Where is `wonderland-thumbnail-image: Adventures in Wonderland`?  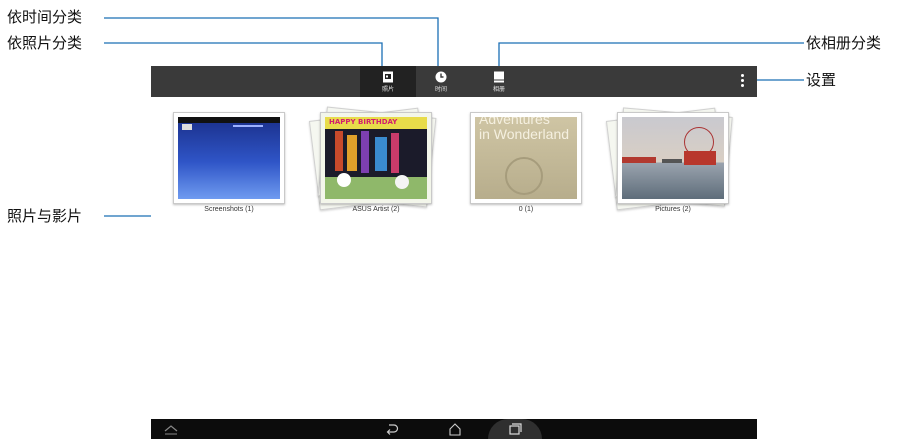
wonderland-thumbnail-image: Adventures in Wonderland is located at coordinates (526, 158).